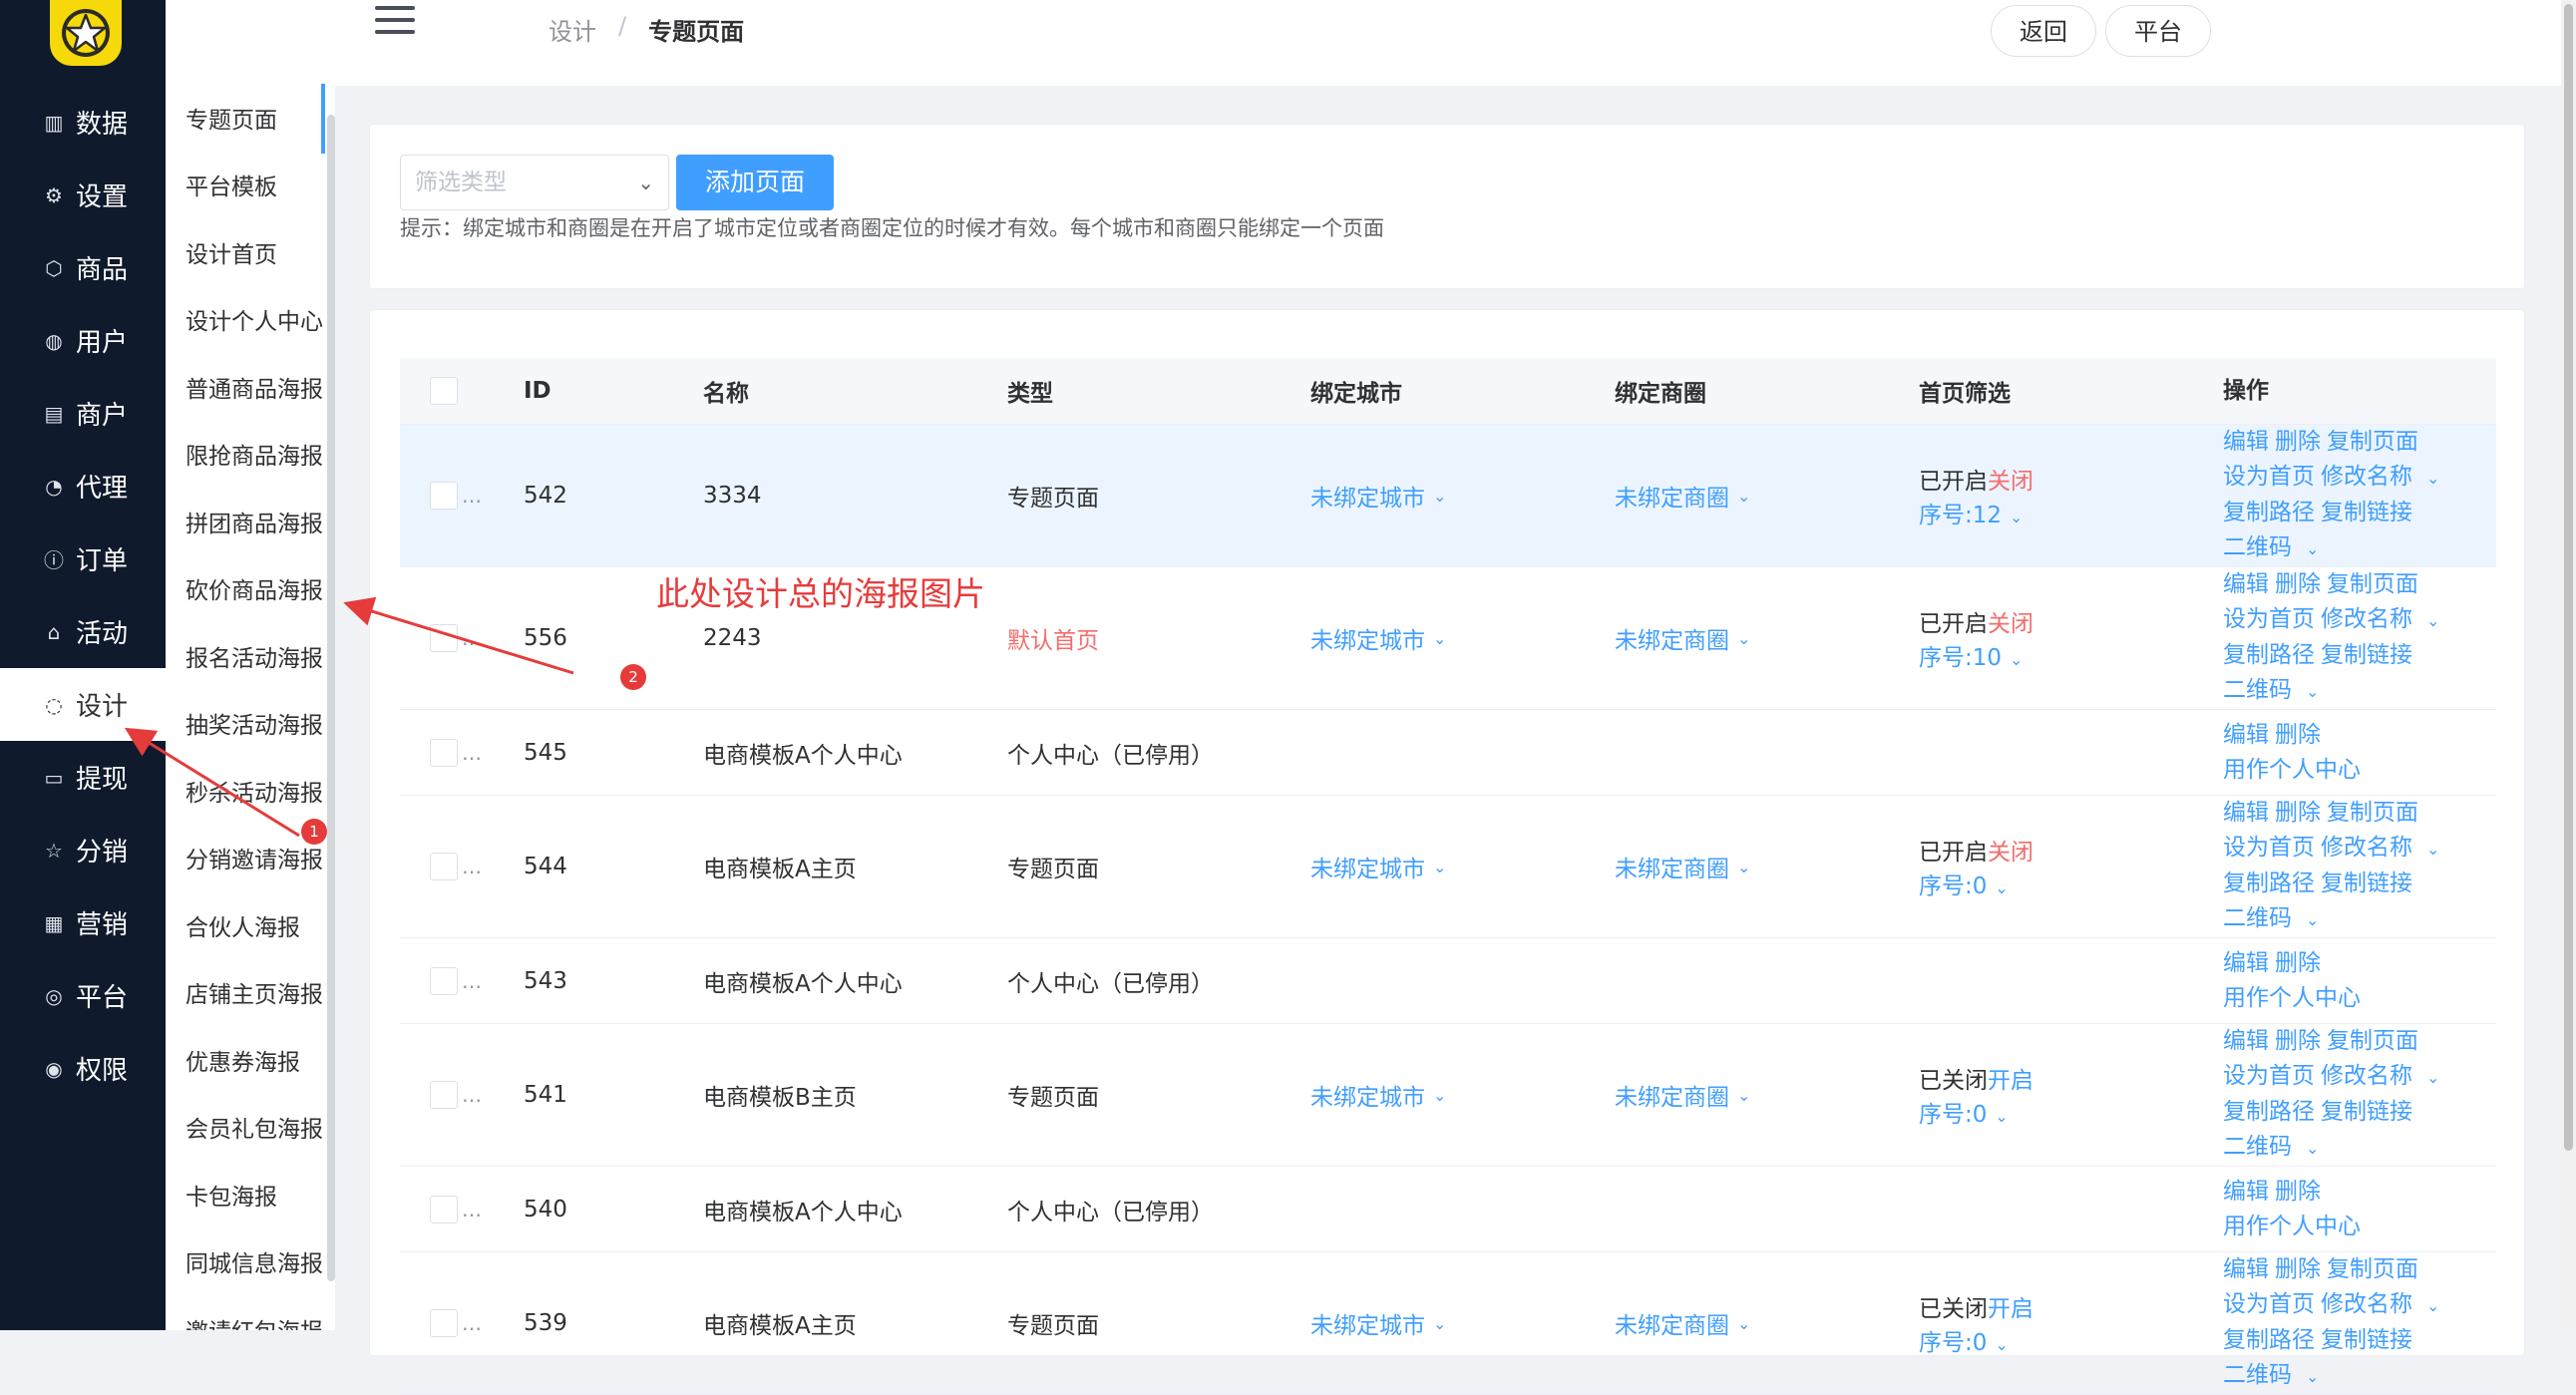 Image resolution: width=2576 pixels, height=1395 pixels. I want to click on nav-item: ☆ 分销, so click(83, 850).